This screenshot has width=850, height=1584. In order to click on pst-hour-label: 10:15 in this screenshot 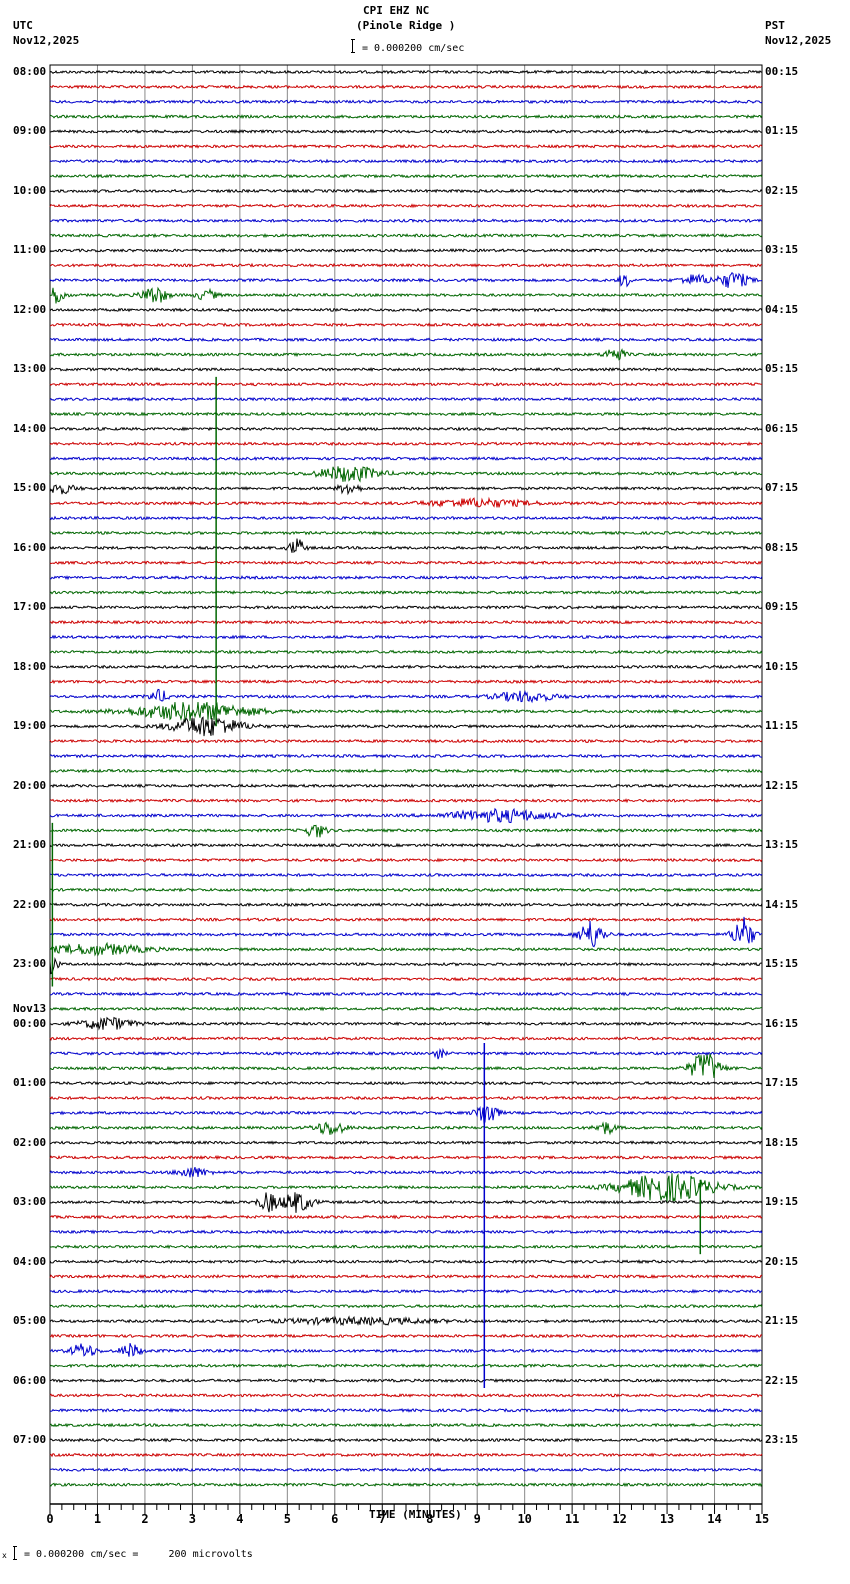, I will do `click(782, 666)`.